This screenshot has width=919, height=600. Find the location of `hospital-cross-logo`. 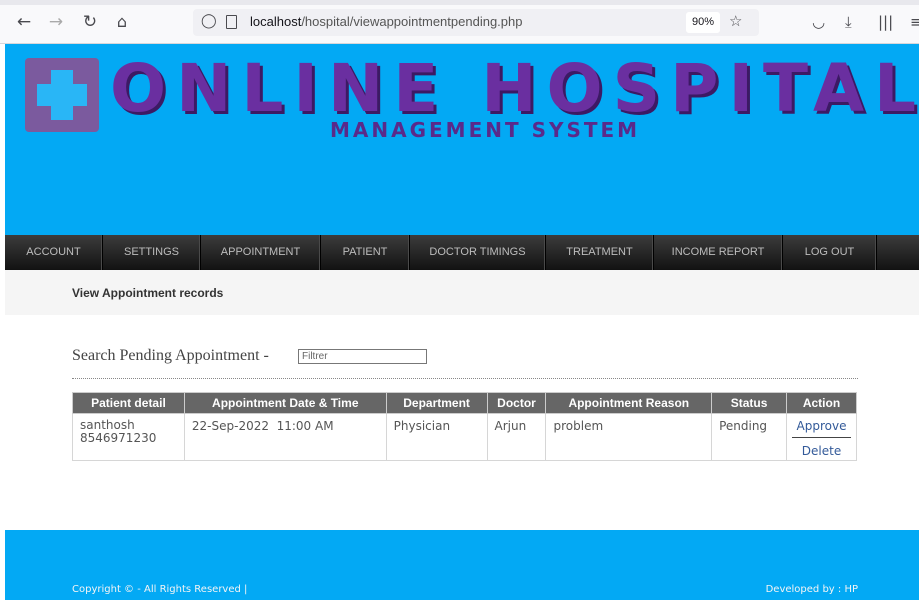

hospital-cross-logo is located at coordinates (62, 95).